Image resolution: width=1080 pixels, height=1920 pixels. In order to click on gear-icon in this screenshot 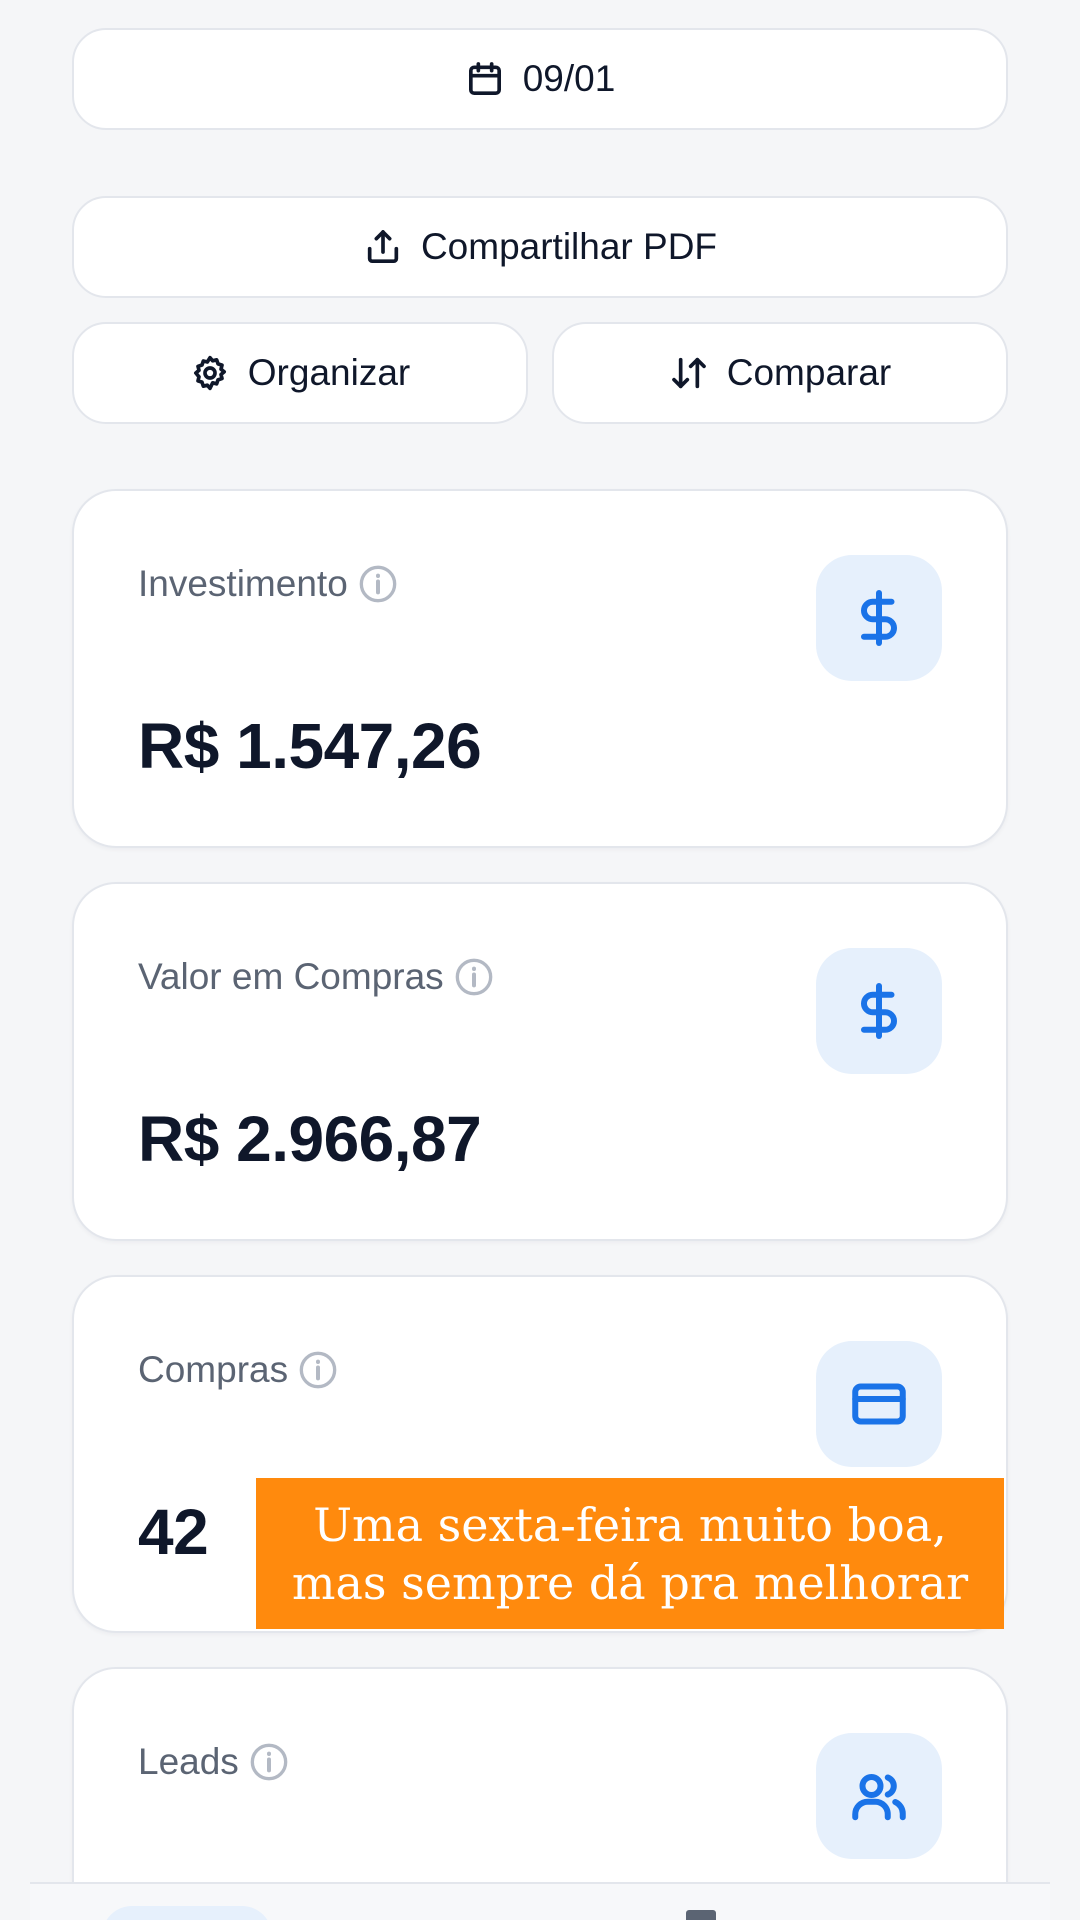, I will do `click(209, 373)`.